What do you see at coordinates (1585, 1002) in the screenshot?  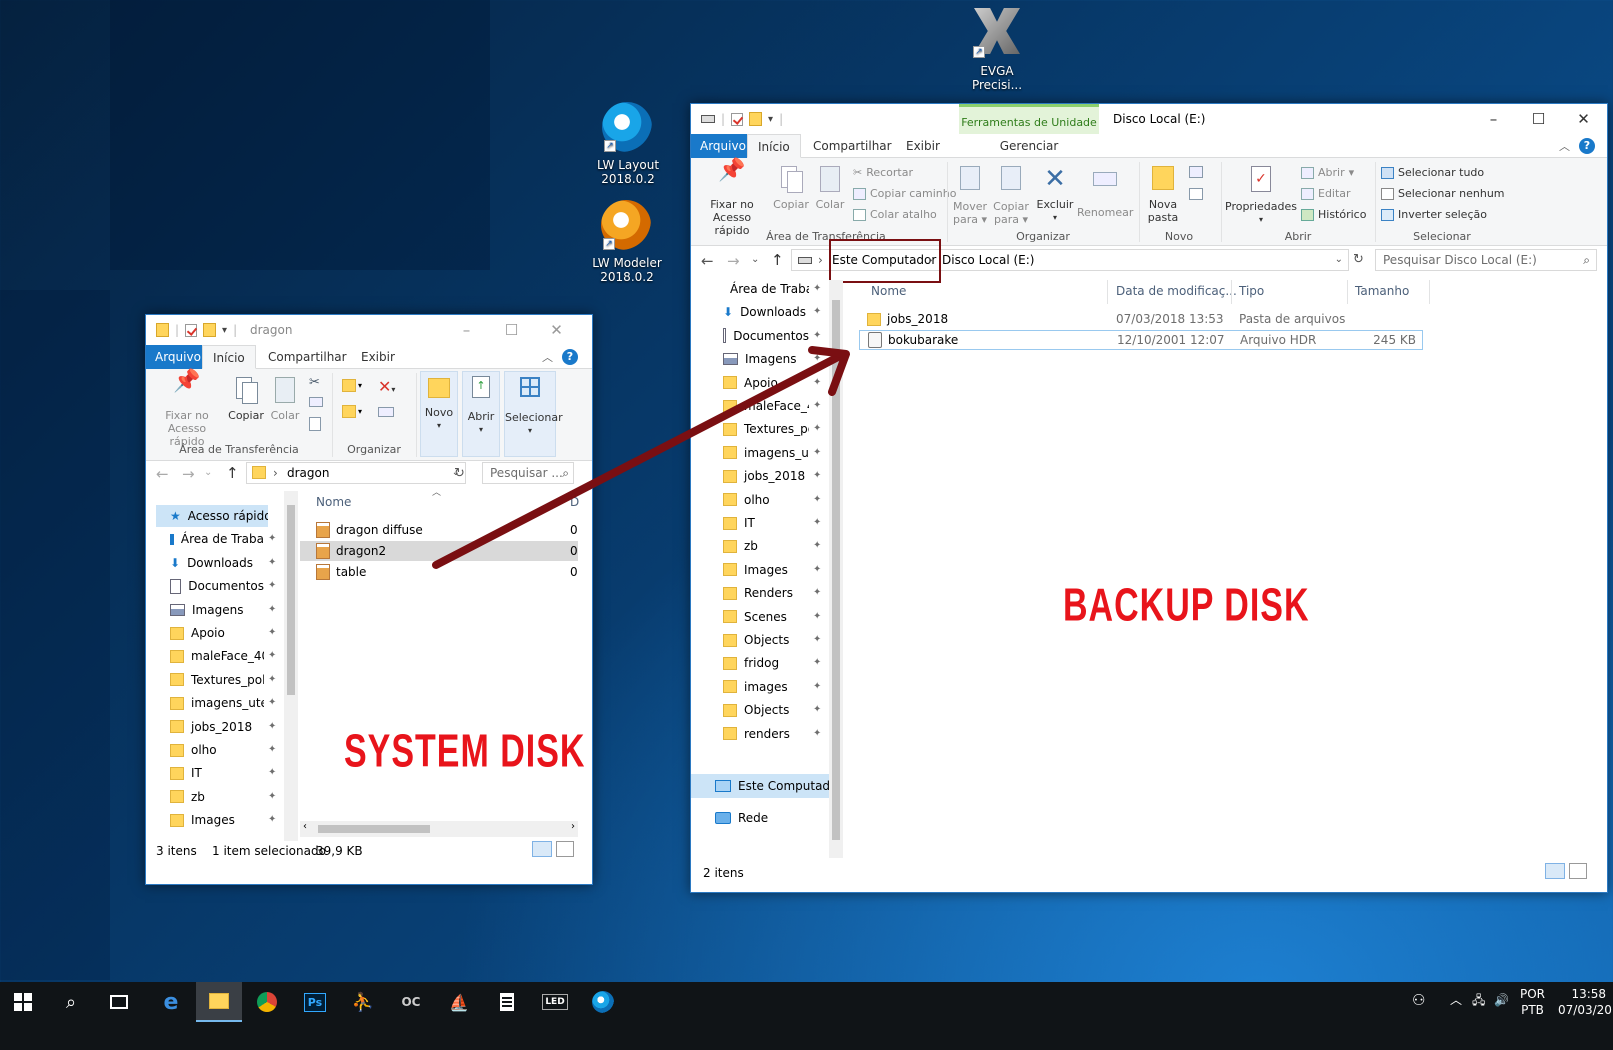 I see `clock: 13:5807/03/201` at bounding box center [1585, 1002].